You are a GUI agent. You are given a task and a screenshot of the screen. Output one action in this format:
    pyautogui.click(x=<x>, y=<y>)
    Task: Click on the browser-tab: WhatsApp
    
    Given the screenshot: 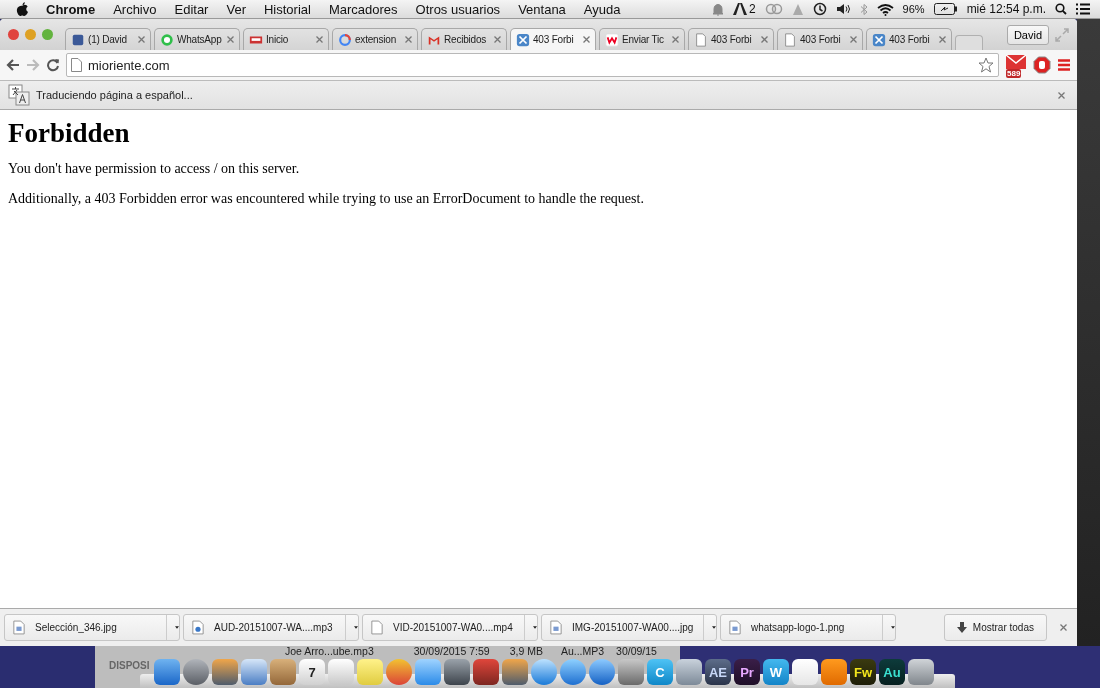 What is the action you would take?
    pyautogui.click(x=197, y=39)
    